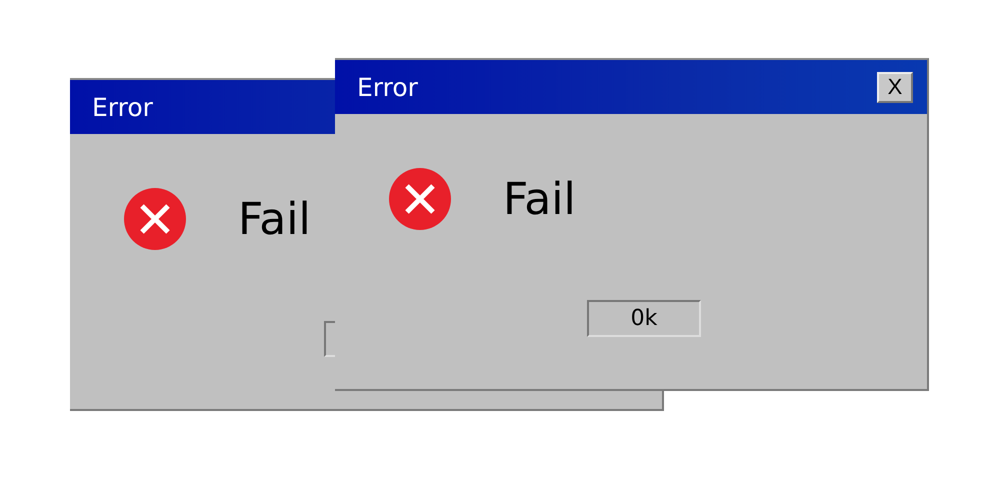 The height and width of the screenshot is (486, 1000). I want to click on ok-button: 0k, so click(644, 318).